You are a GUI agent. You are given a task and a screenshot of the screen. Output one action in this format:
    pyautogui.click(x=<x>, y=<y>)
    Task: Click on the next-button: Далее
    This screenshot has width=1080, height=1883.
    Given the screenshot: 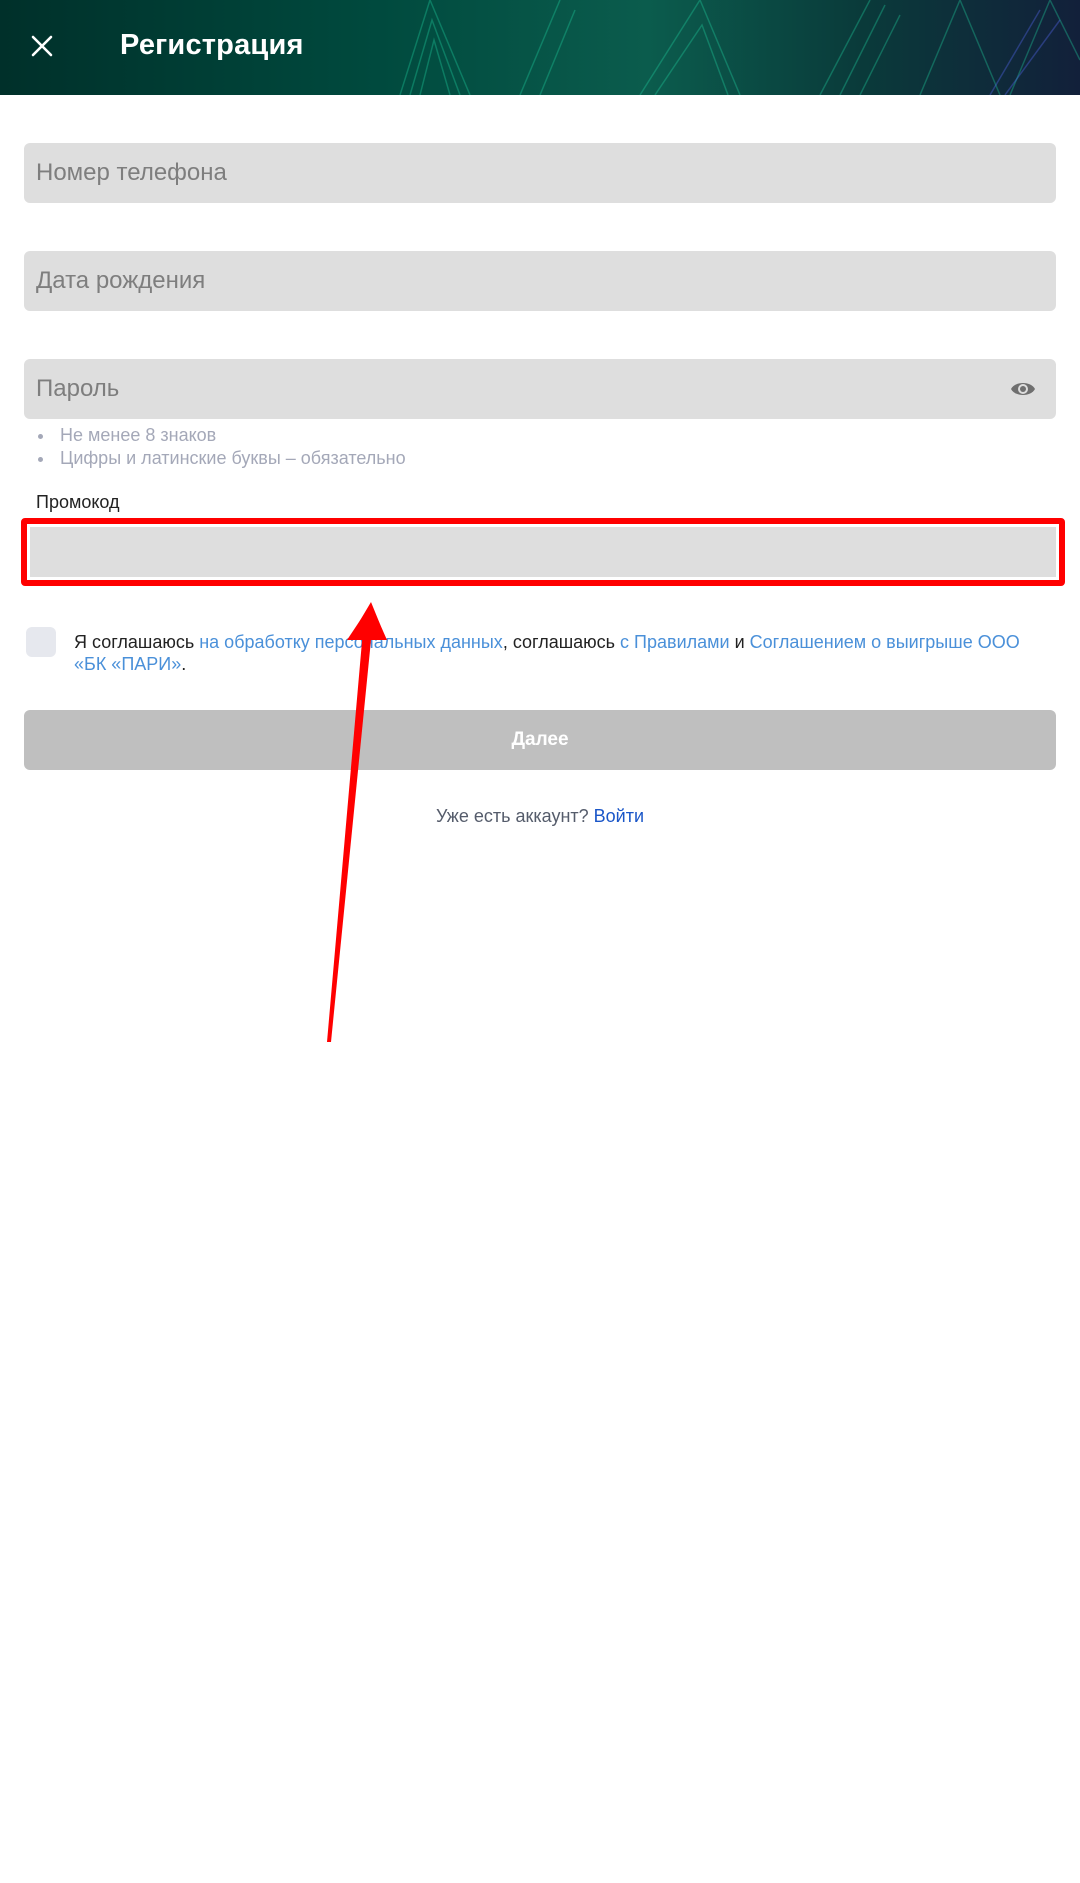 What is the action you would take?
    pyautogui.click(x=540, y=740)
    